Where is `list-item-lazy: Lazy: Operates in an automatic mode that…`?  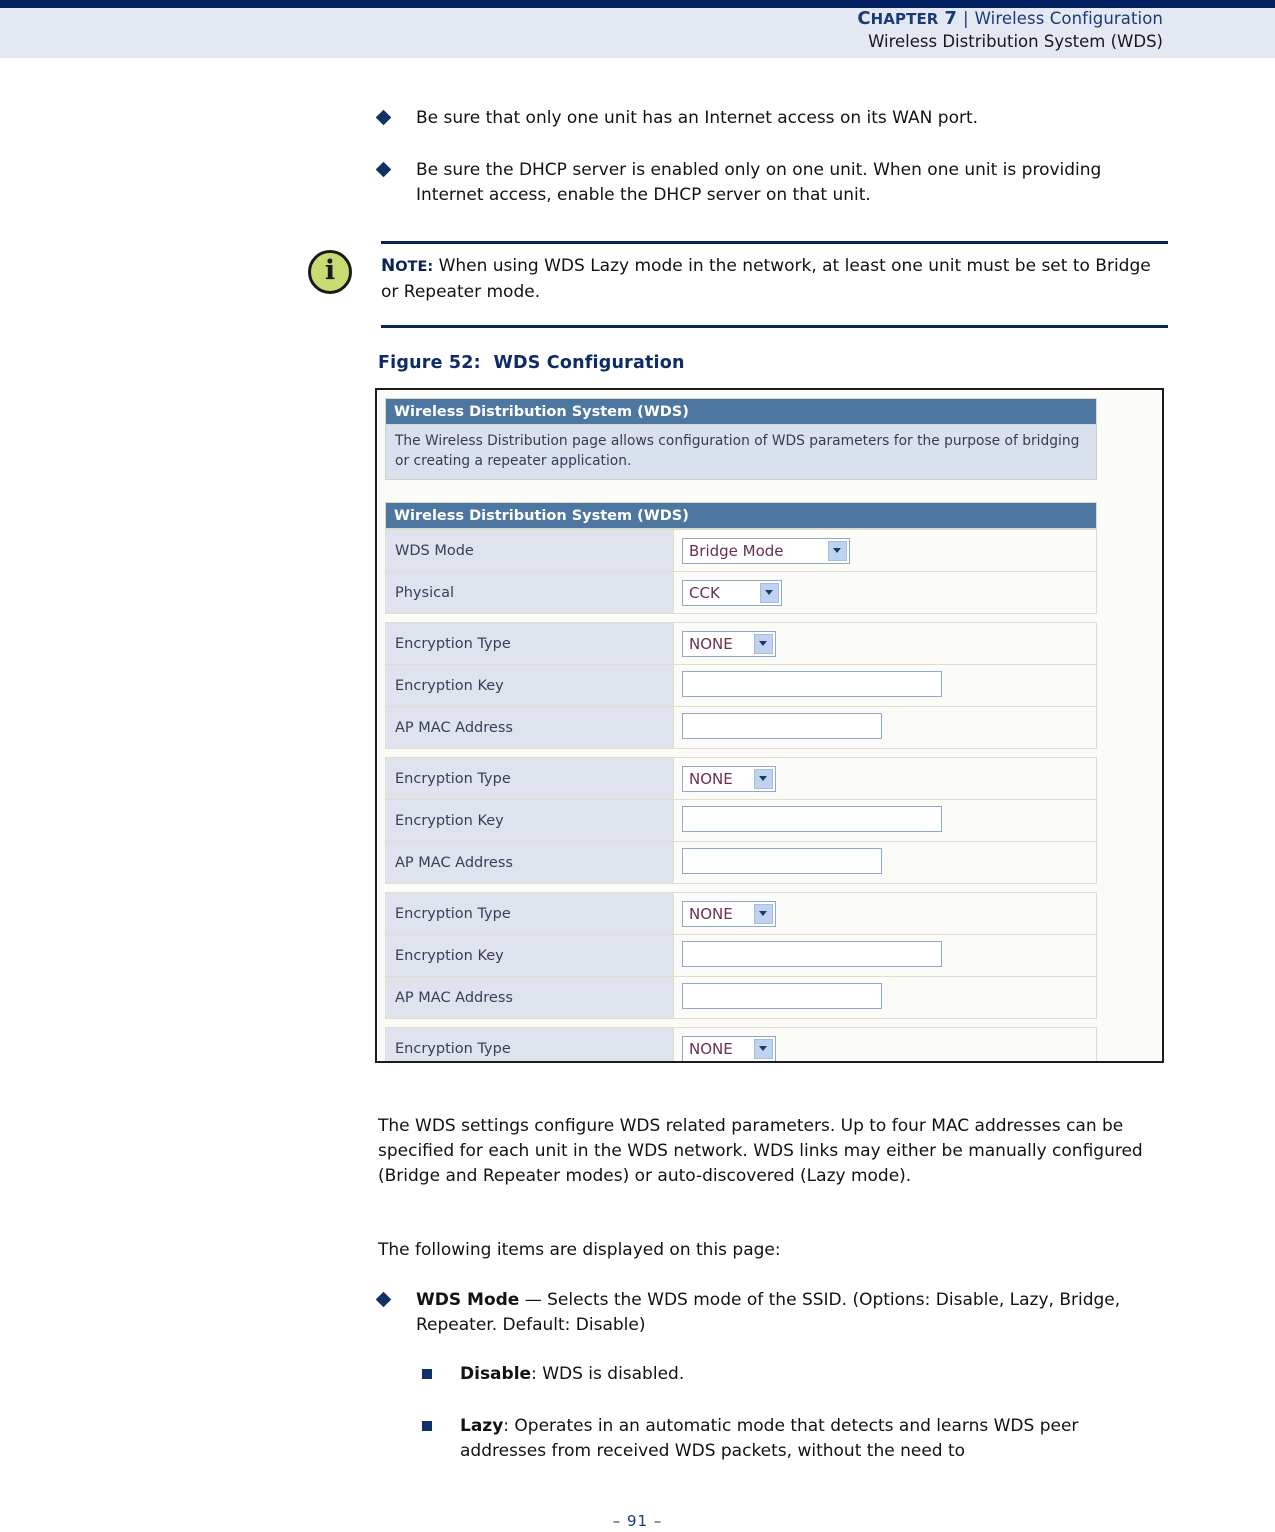
list-item-lazy: Lazy: Operates in an automatic mode that… is located at coordinates (792, 1439).